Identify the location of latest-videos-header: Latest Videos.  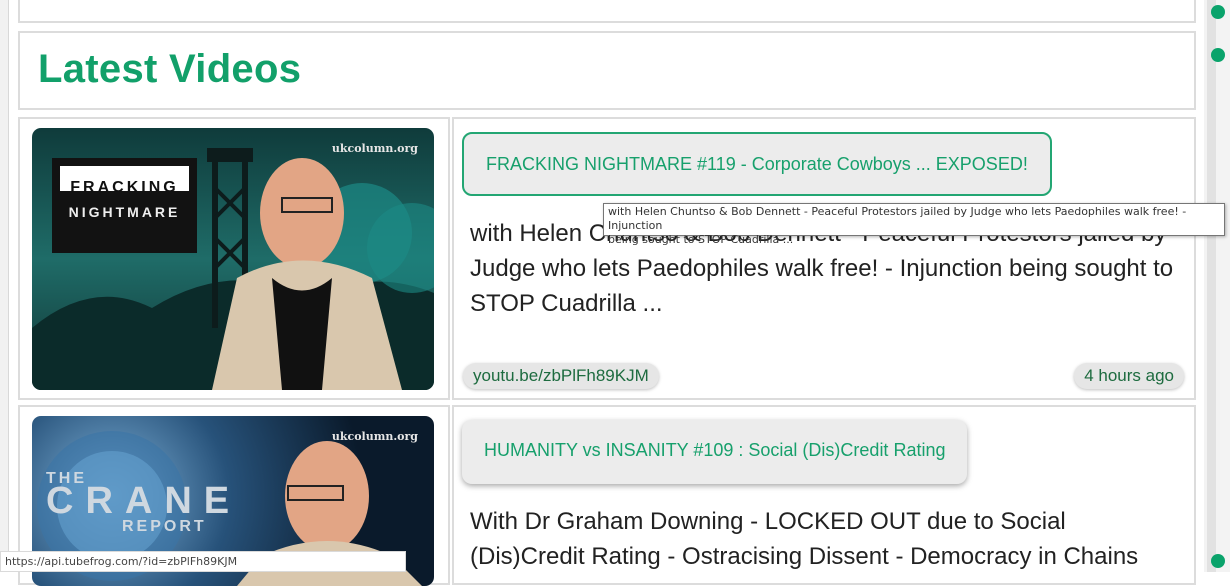
(607, 70).